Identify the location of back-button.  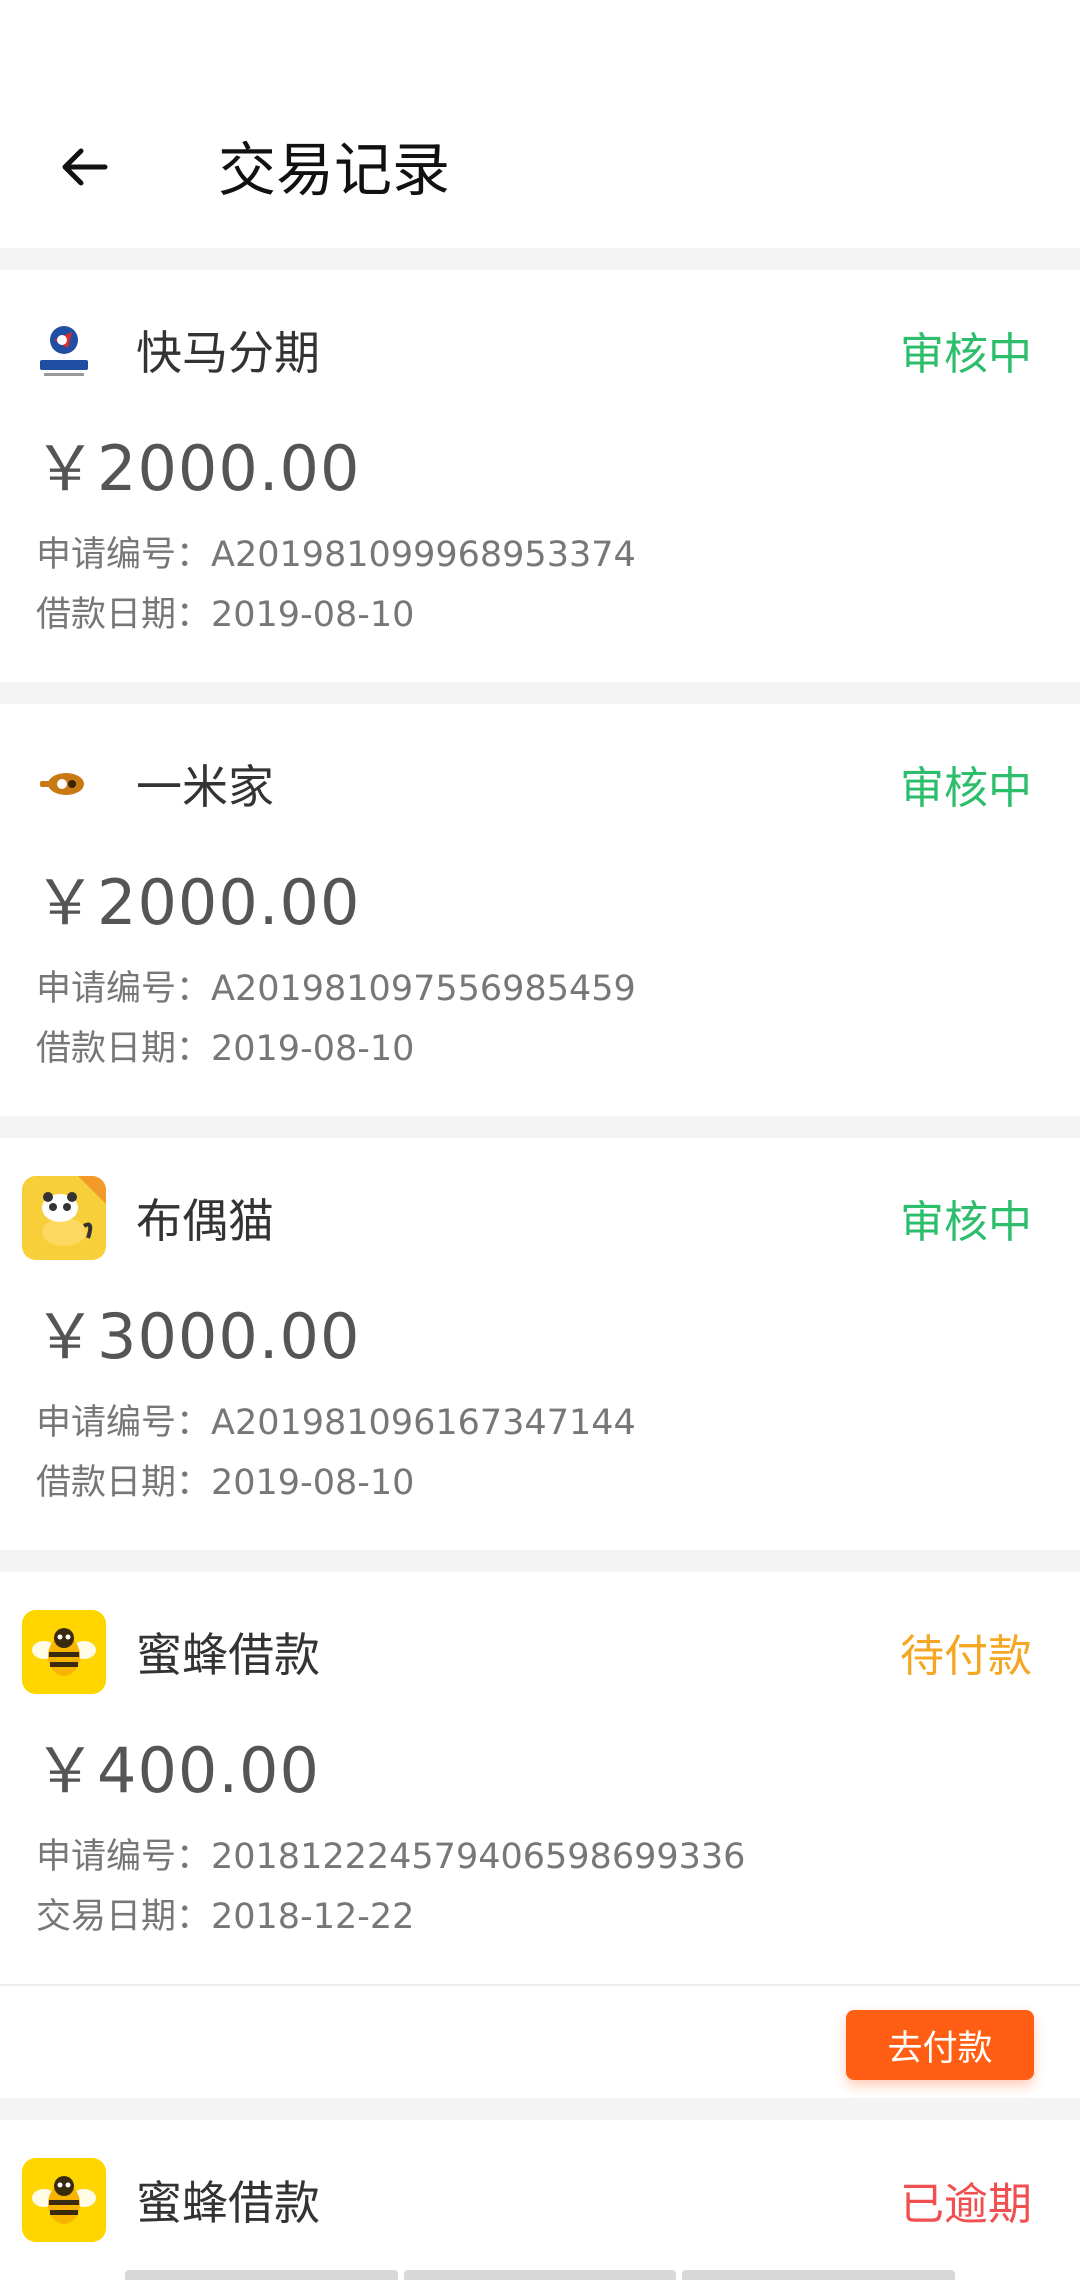
(85, 167).